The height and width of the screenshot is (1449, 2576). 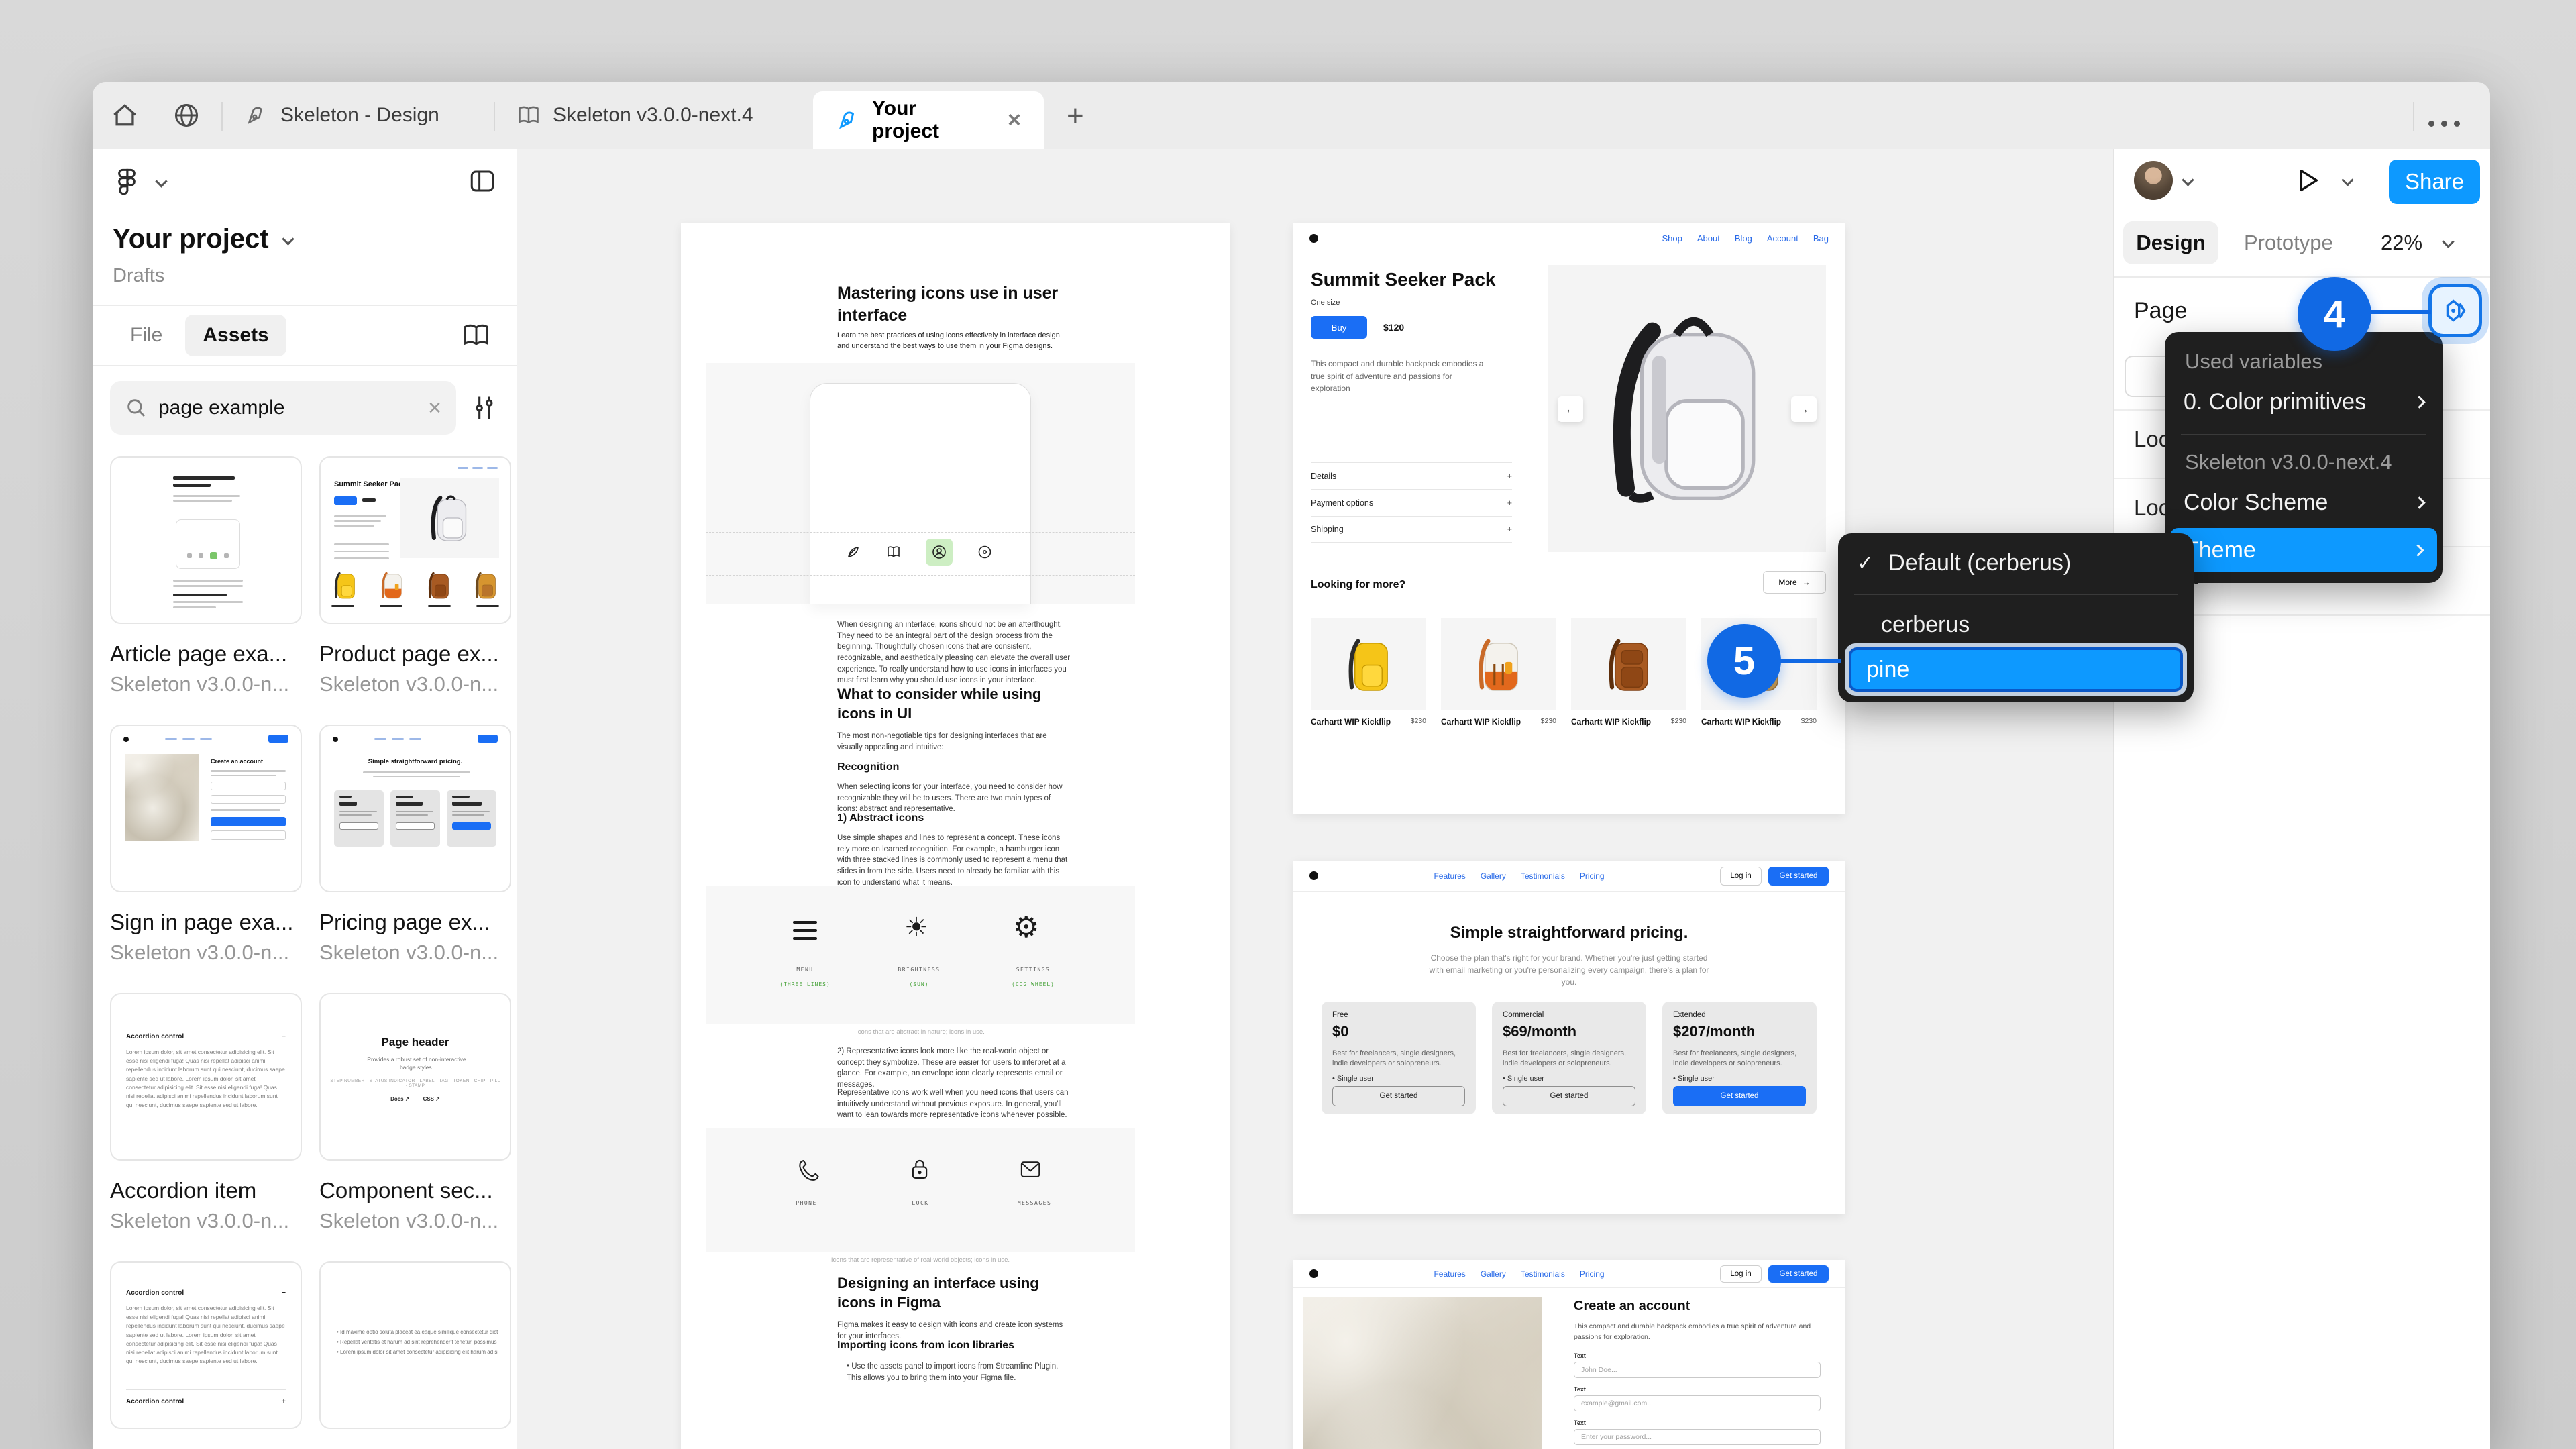 What do you see at coordinates (1672, 238) in the screenshot?
I see `nav-link: Shop` at bounding box center [1672, 238].